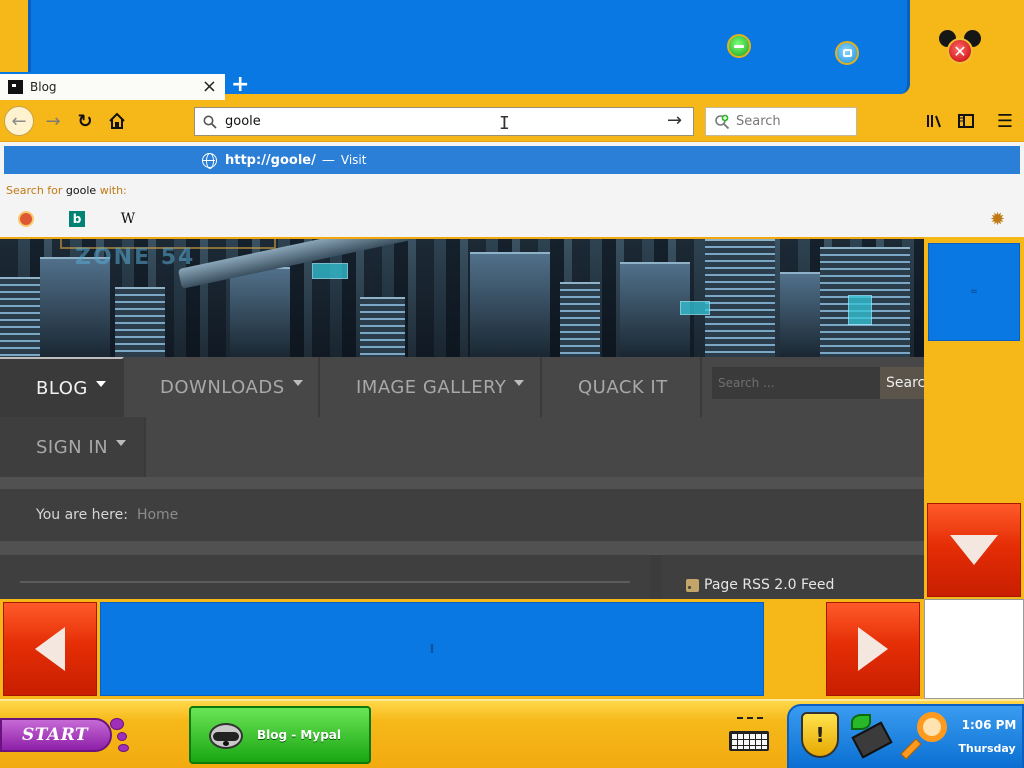  What do you see at coordinates (462, 515) in the screenshot?
I see `breadcrumb: You are here: Home` at bounding box center [462, 515].